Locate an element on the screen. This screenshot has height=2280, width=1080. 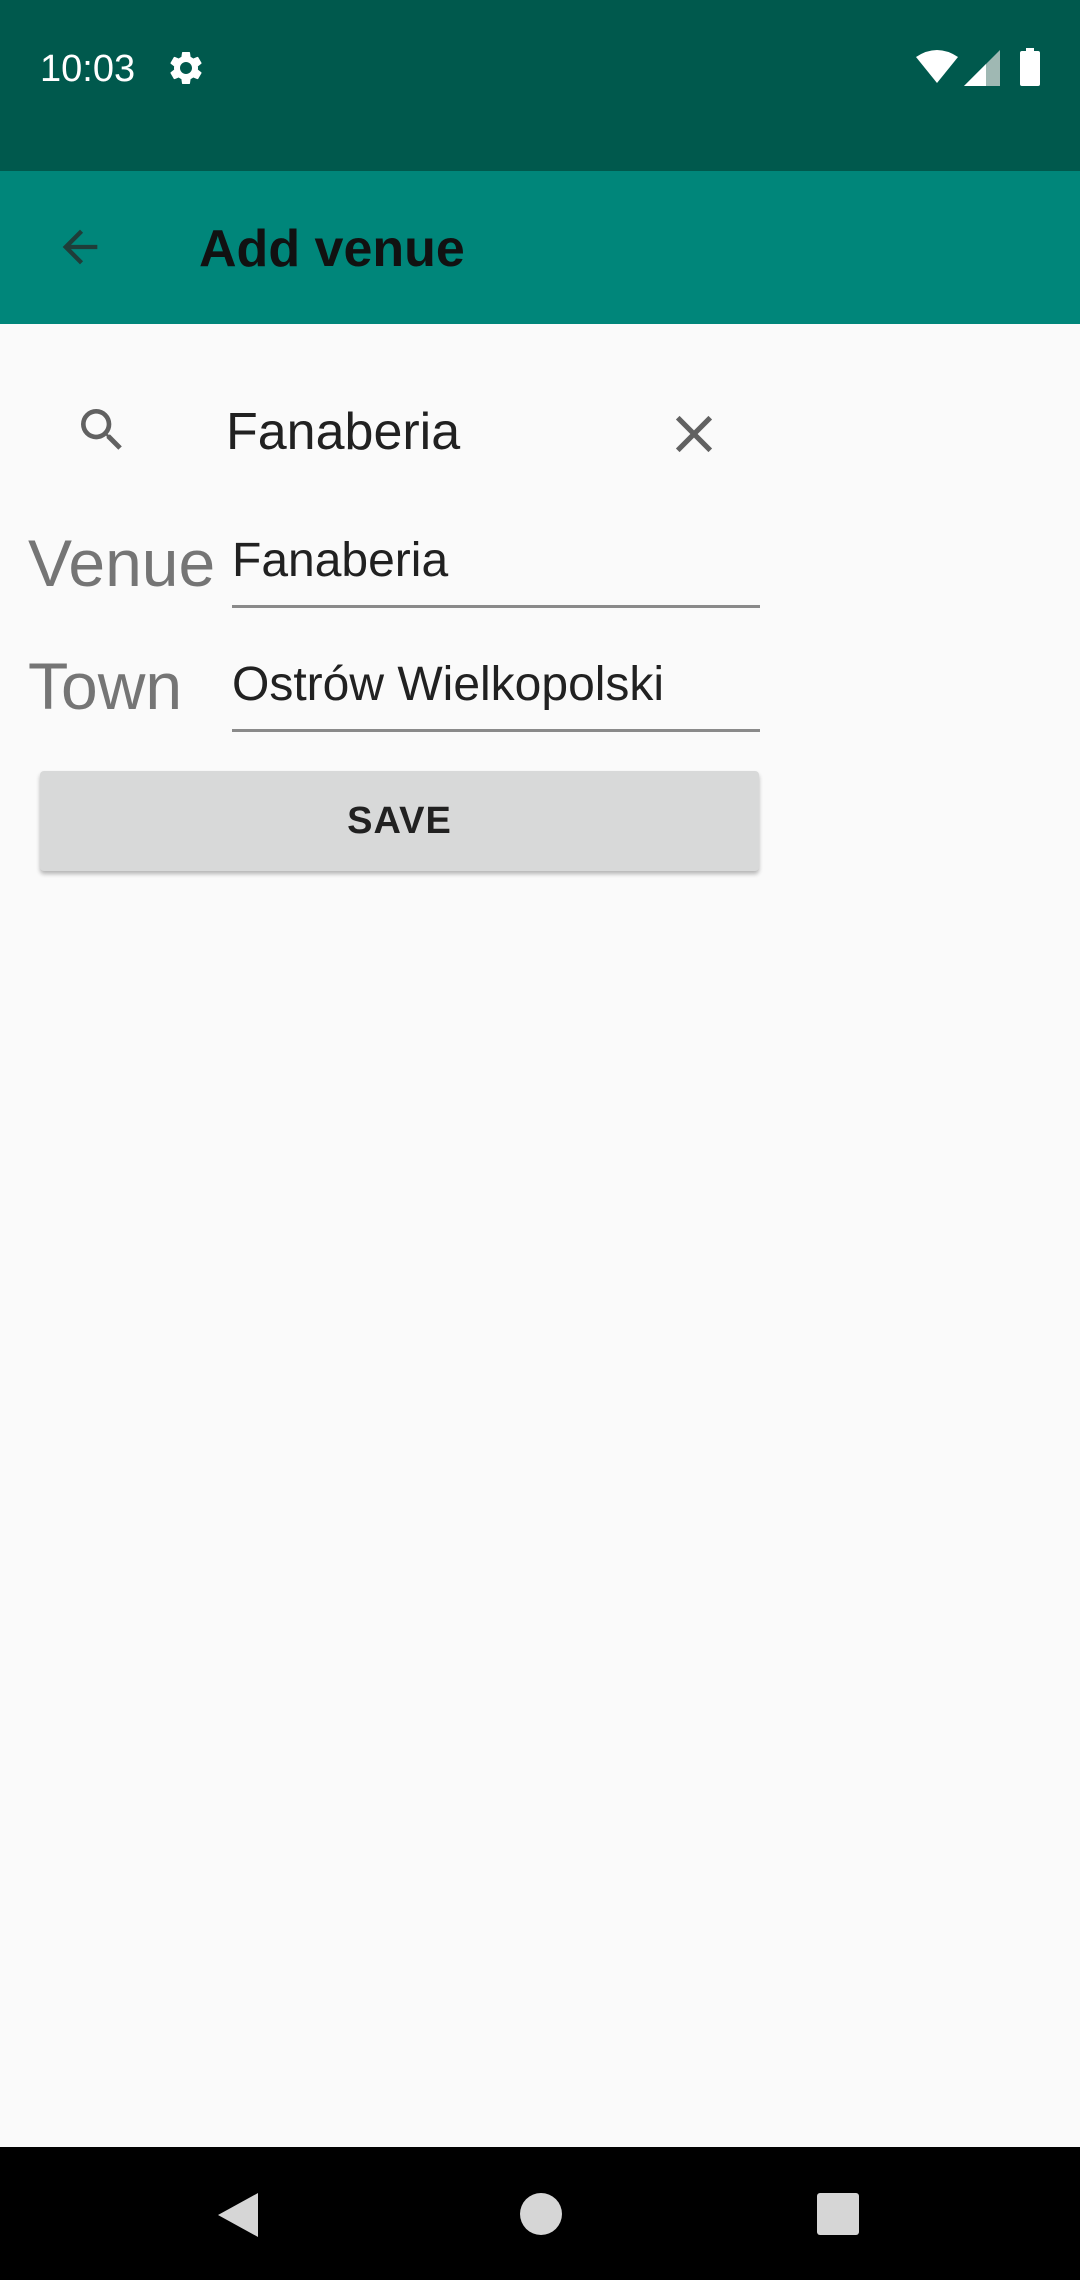
navigation-bar is located at coordinates (540, 2213).